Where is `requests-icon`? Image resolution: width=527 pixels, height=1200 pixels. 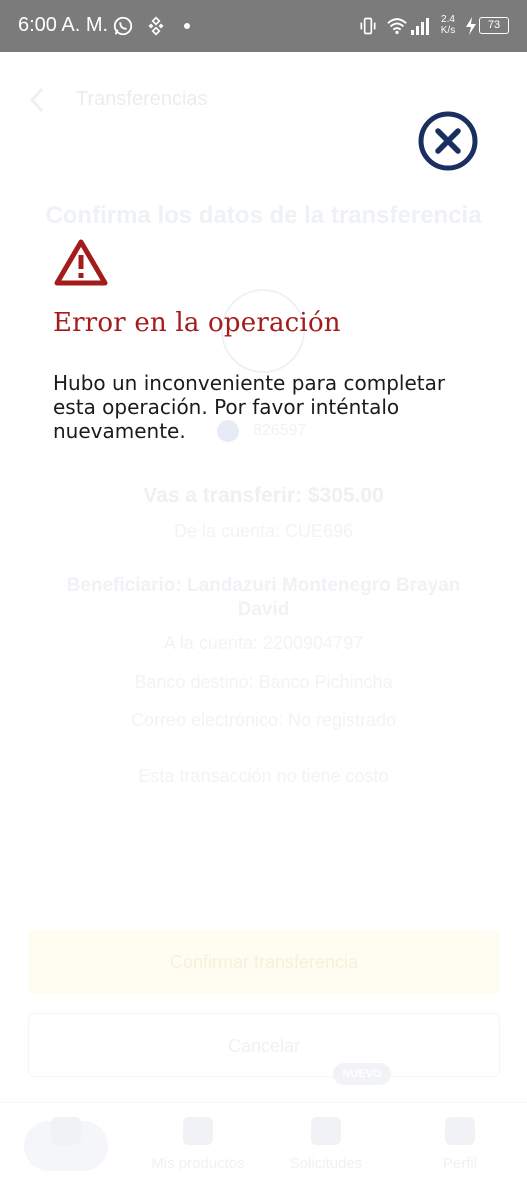
requests-icon is located at coordinates (326, 1131).